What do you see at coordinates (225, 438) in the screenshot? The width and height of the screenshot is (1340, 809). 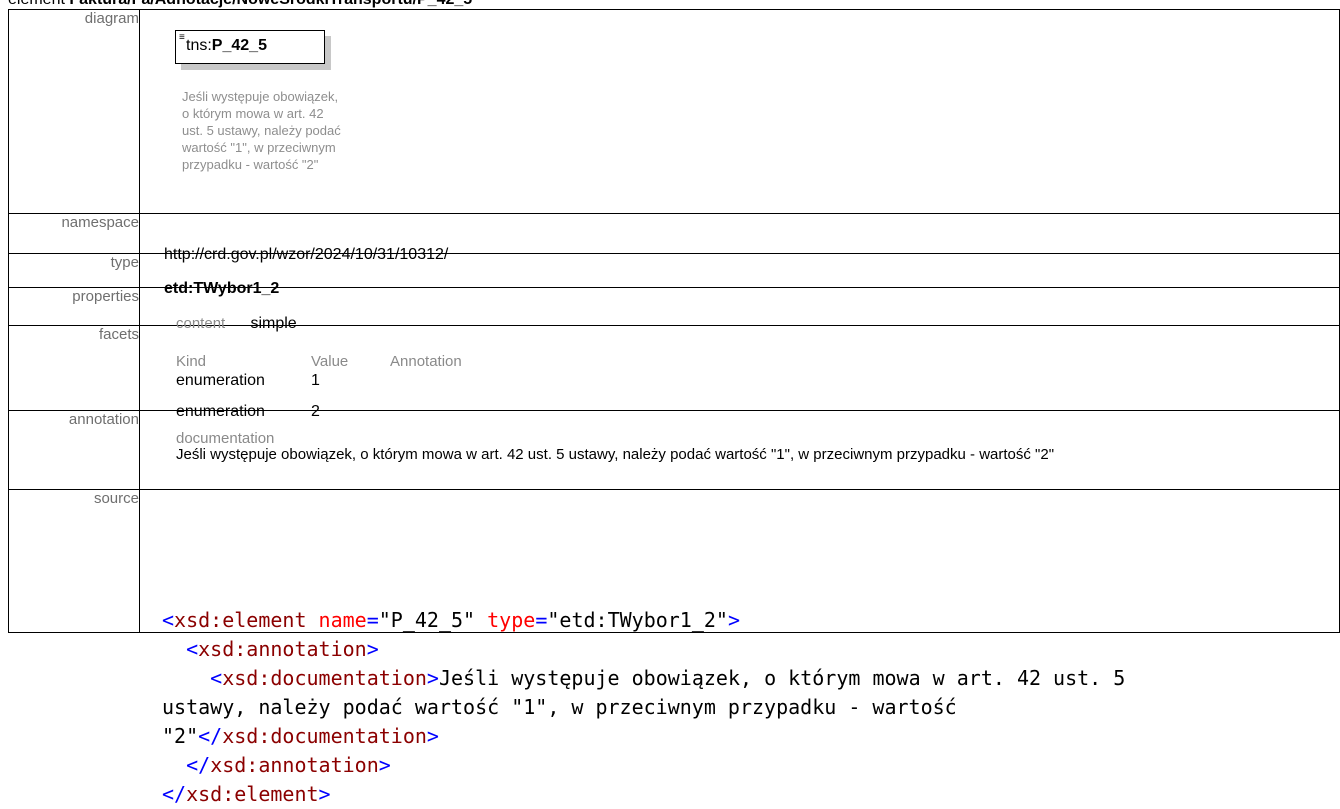 I see `annotation-header: documentation` at bounding box center [225, 438].